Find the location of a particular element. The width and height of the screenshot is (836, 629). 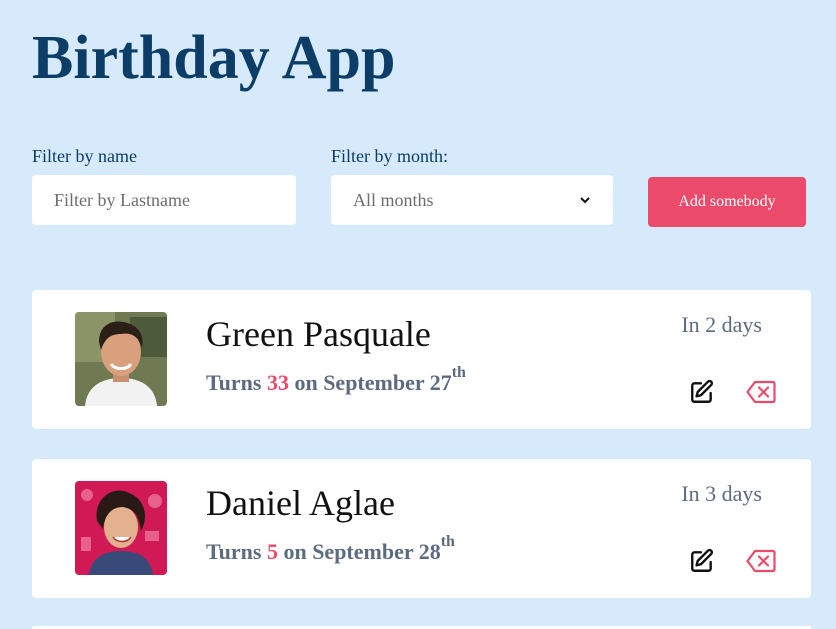

birthday-date: on September 28 is located at coordinates (362, 551).